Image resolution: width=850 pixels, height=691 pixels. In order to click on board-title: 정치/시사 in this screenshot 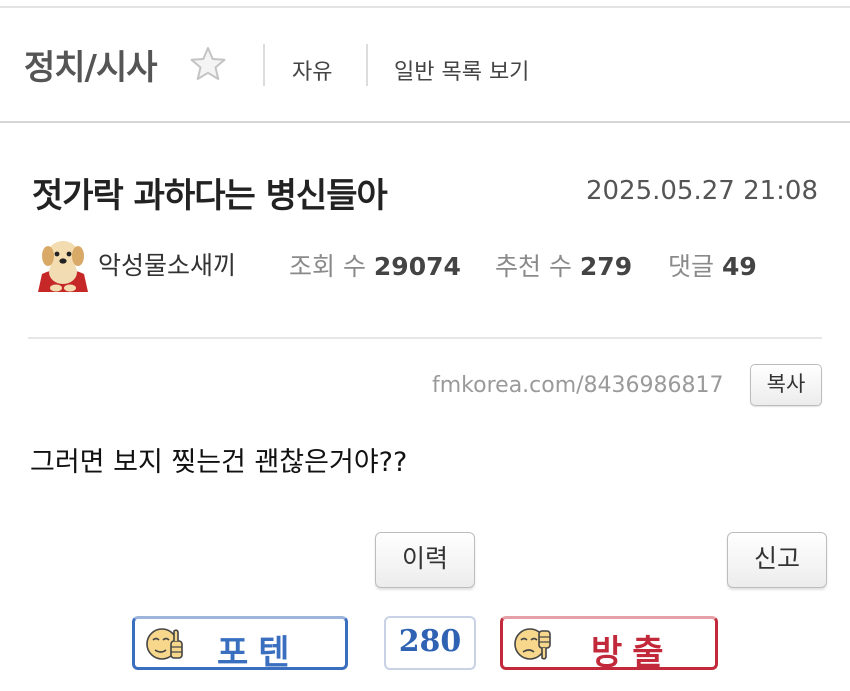, I will do `click(91, 64)`.